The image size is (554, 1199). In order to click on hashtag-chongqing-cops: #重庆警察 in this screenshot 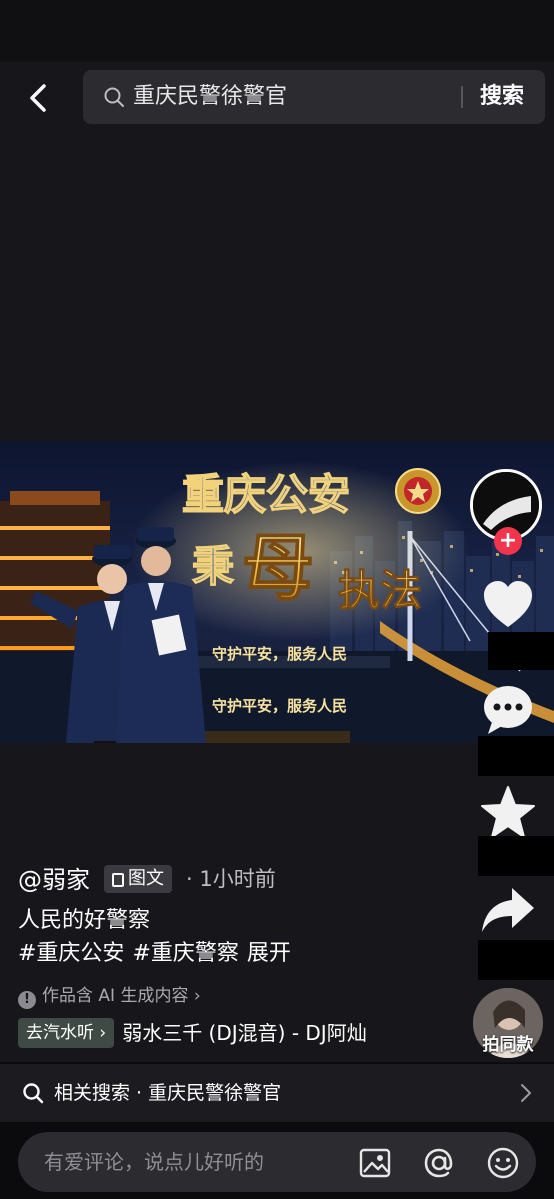, I will do `click(185, 953)`.